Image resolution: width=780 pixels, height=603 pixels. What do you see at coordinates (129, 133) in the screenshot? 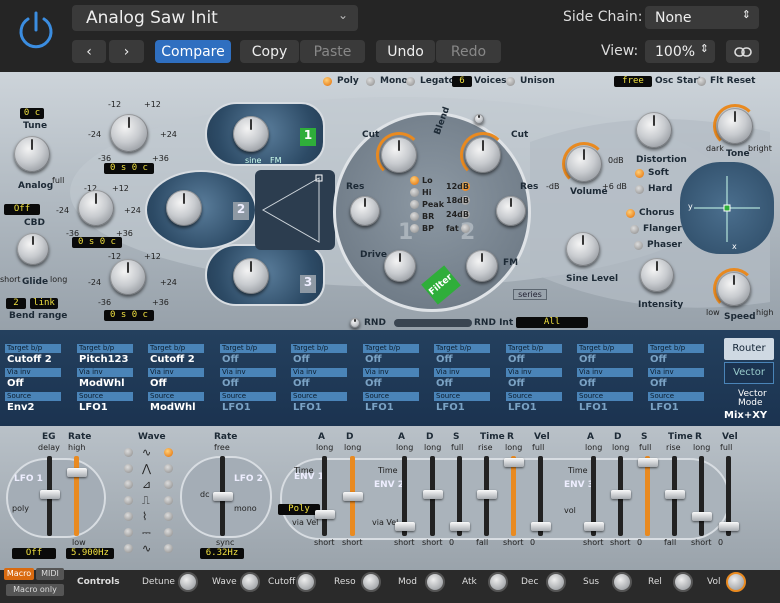
I see `osc1-semitone-knob` at bounding box center [129, 133].